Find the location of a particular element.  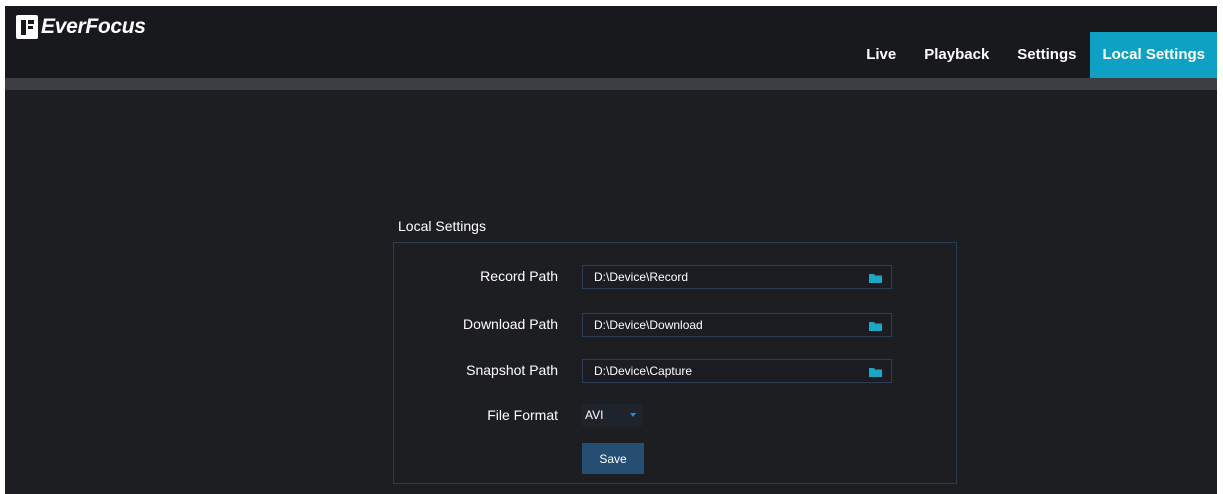

chevron-down-icon is located at coordinates (633, 415).